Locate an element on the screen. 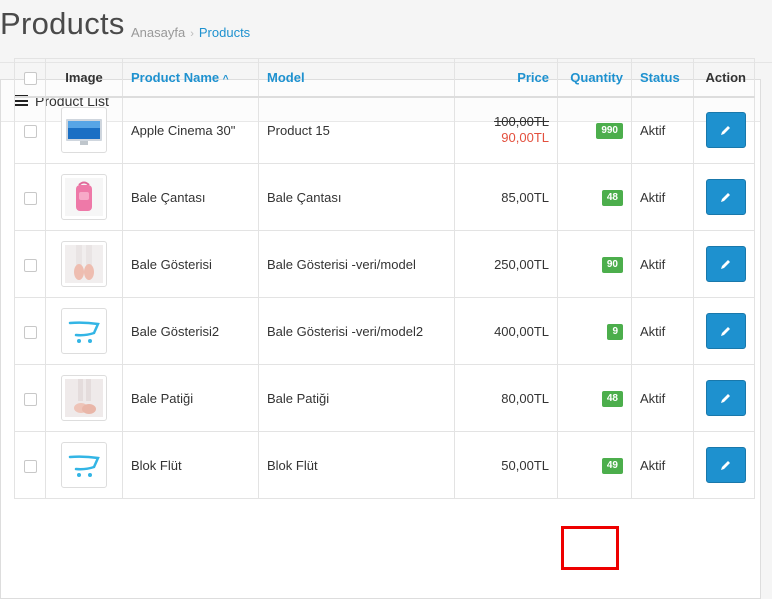  sort-by-model-link: Model is located at coordinates (286, 77).